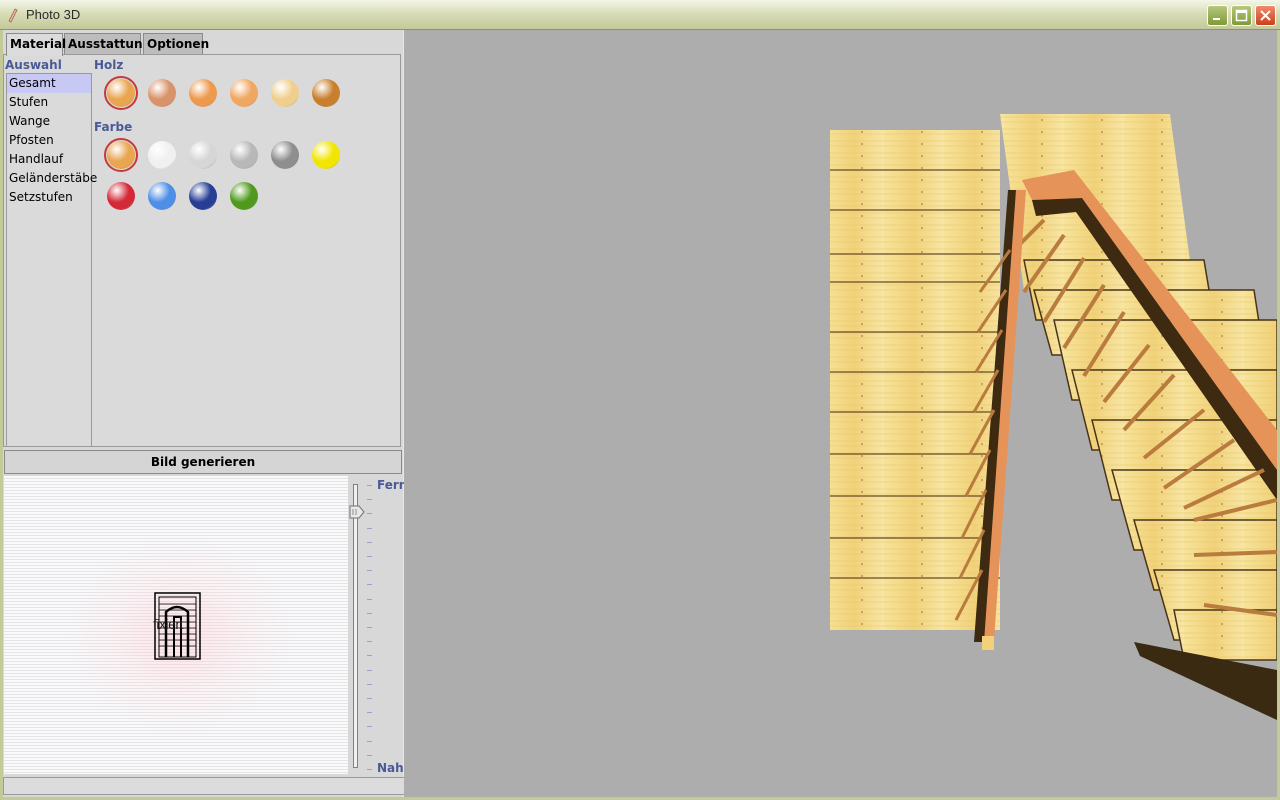  I want to click on farbe-label: Farbe, so click(113, 127).